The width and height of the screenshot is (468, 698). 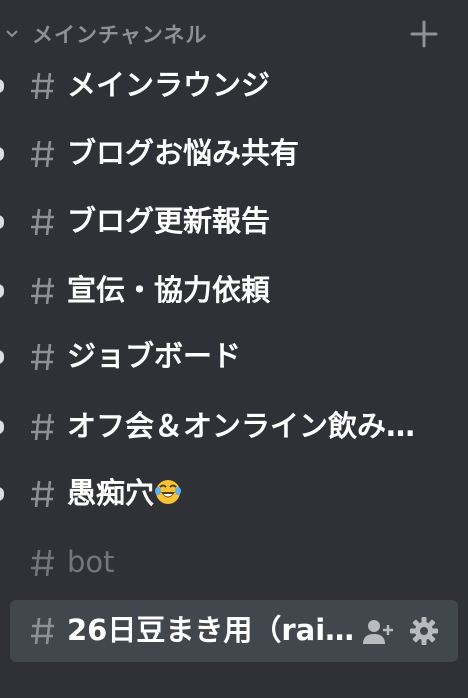 What do you see at coordinates (169, 85) in the screenshot?
I see `channel-name: メインラウンジ` at bounding box center [169, 85].